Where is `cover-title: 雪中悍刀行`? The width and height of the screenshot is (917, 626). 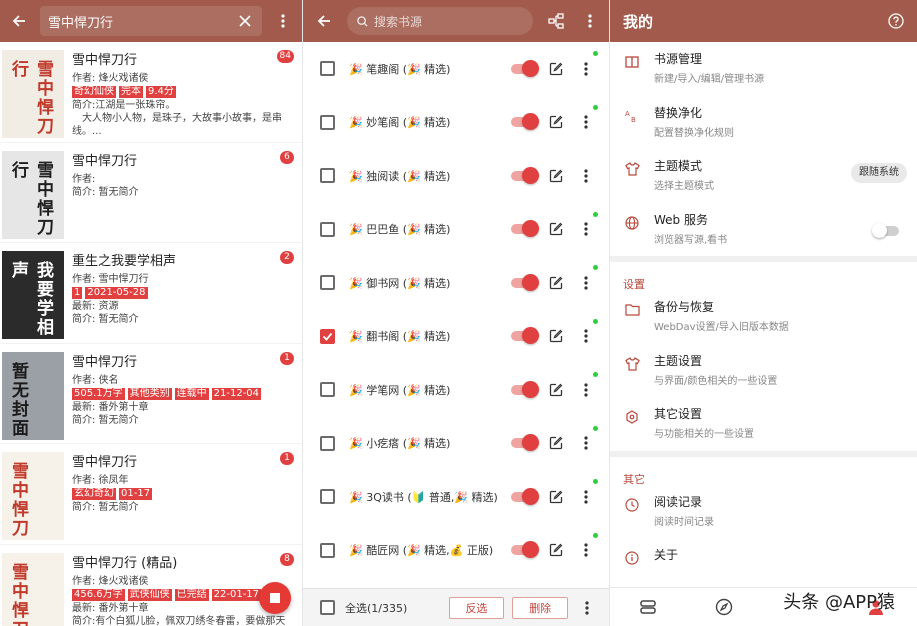 cover-title: 雪中悍刀行 is located at coordinates (30, 98).